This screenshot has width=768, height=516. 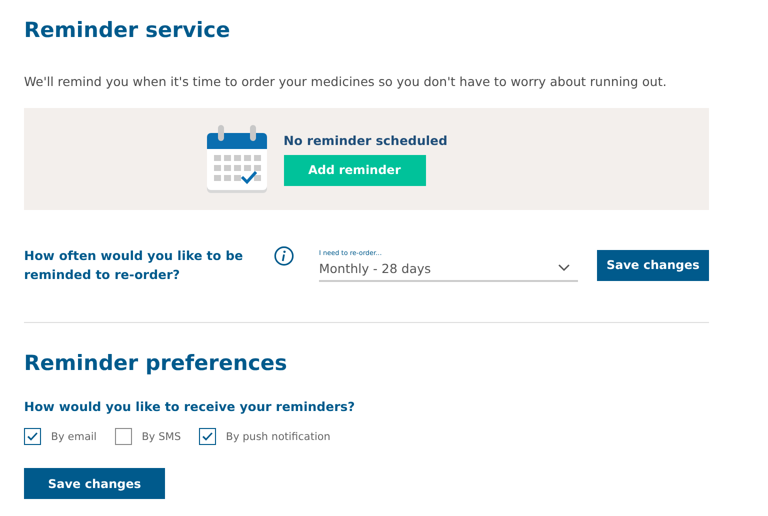 What do you see at coordinates (156, 363) in the screenshot?
I see `section-title: Reminder preferences` at bounding box center [156, 363].